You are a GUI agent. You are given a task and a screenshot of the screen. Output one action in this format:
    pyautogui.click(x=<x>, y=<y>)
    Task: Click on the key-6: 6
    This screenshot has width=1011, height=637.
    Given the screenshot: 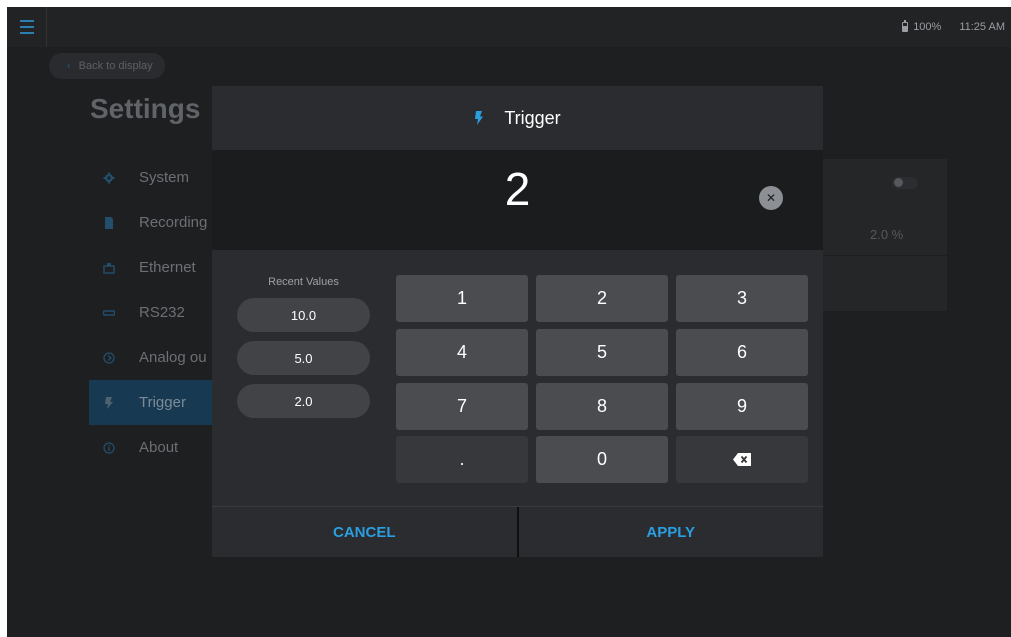 What is the action you would take?
    pyautogui.click(x=742, y=352)
    